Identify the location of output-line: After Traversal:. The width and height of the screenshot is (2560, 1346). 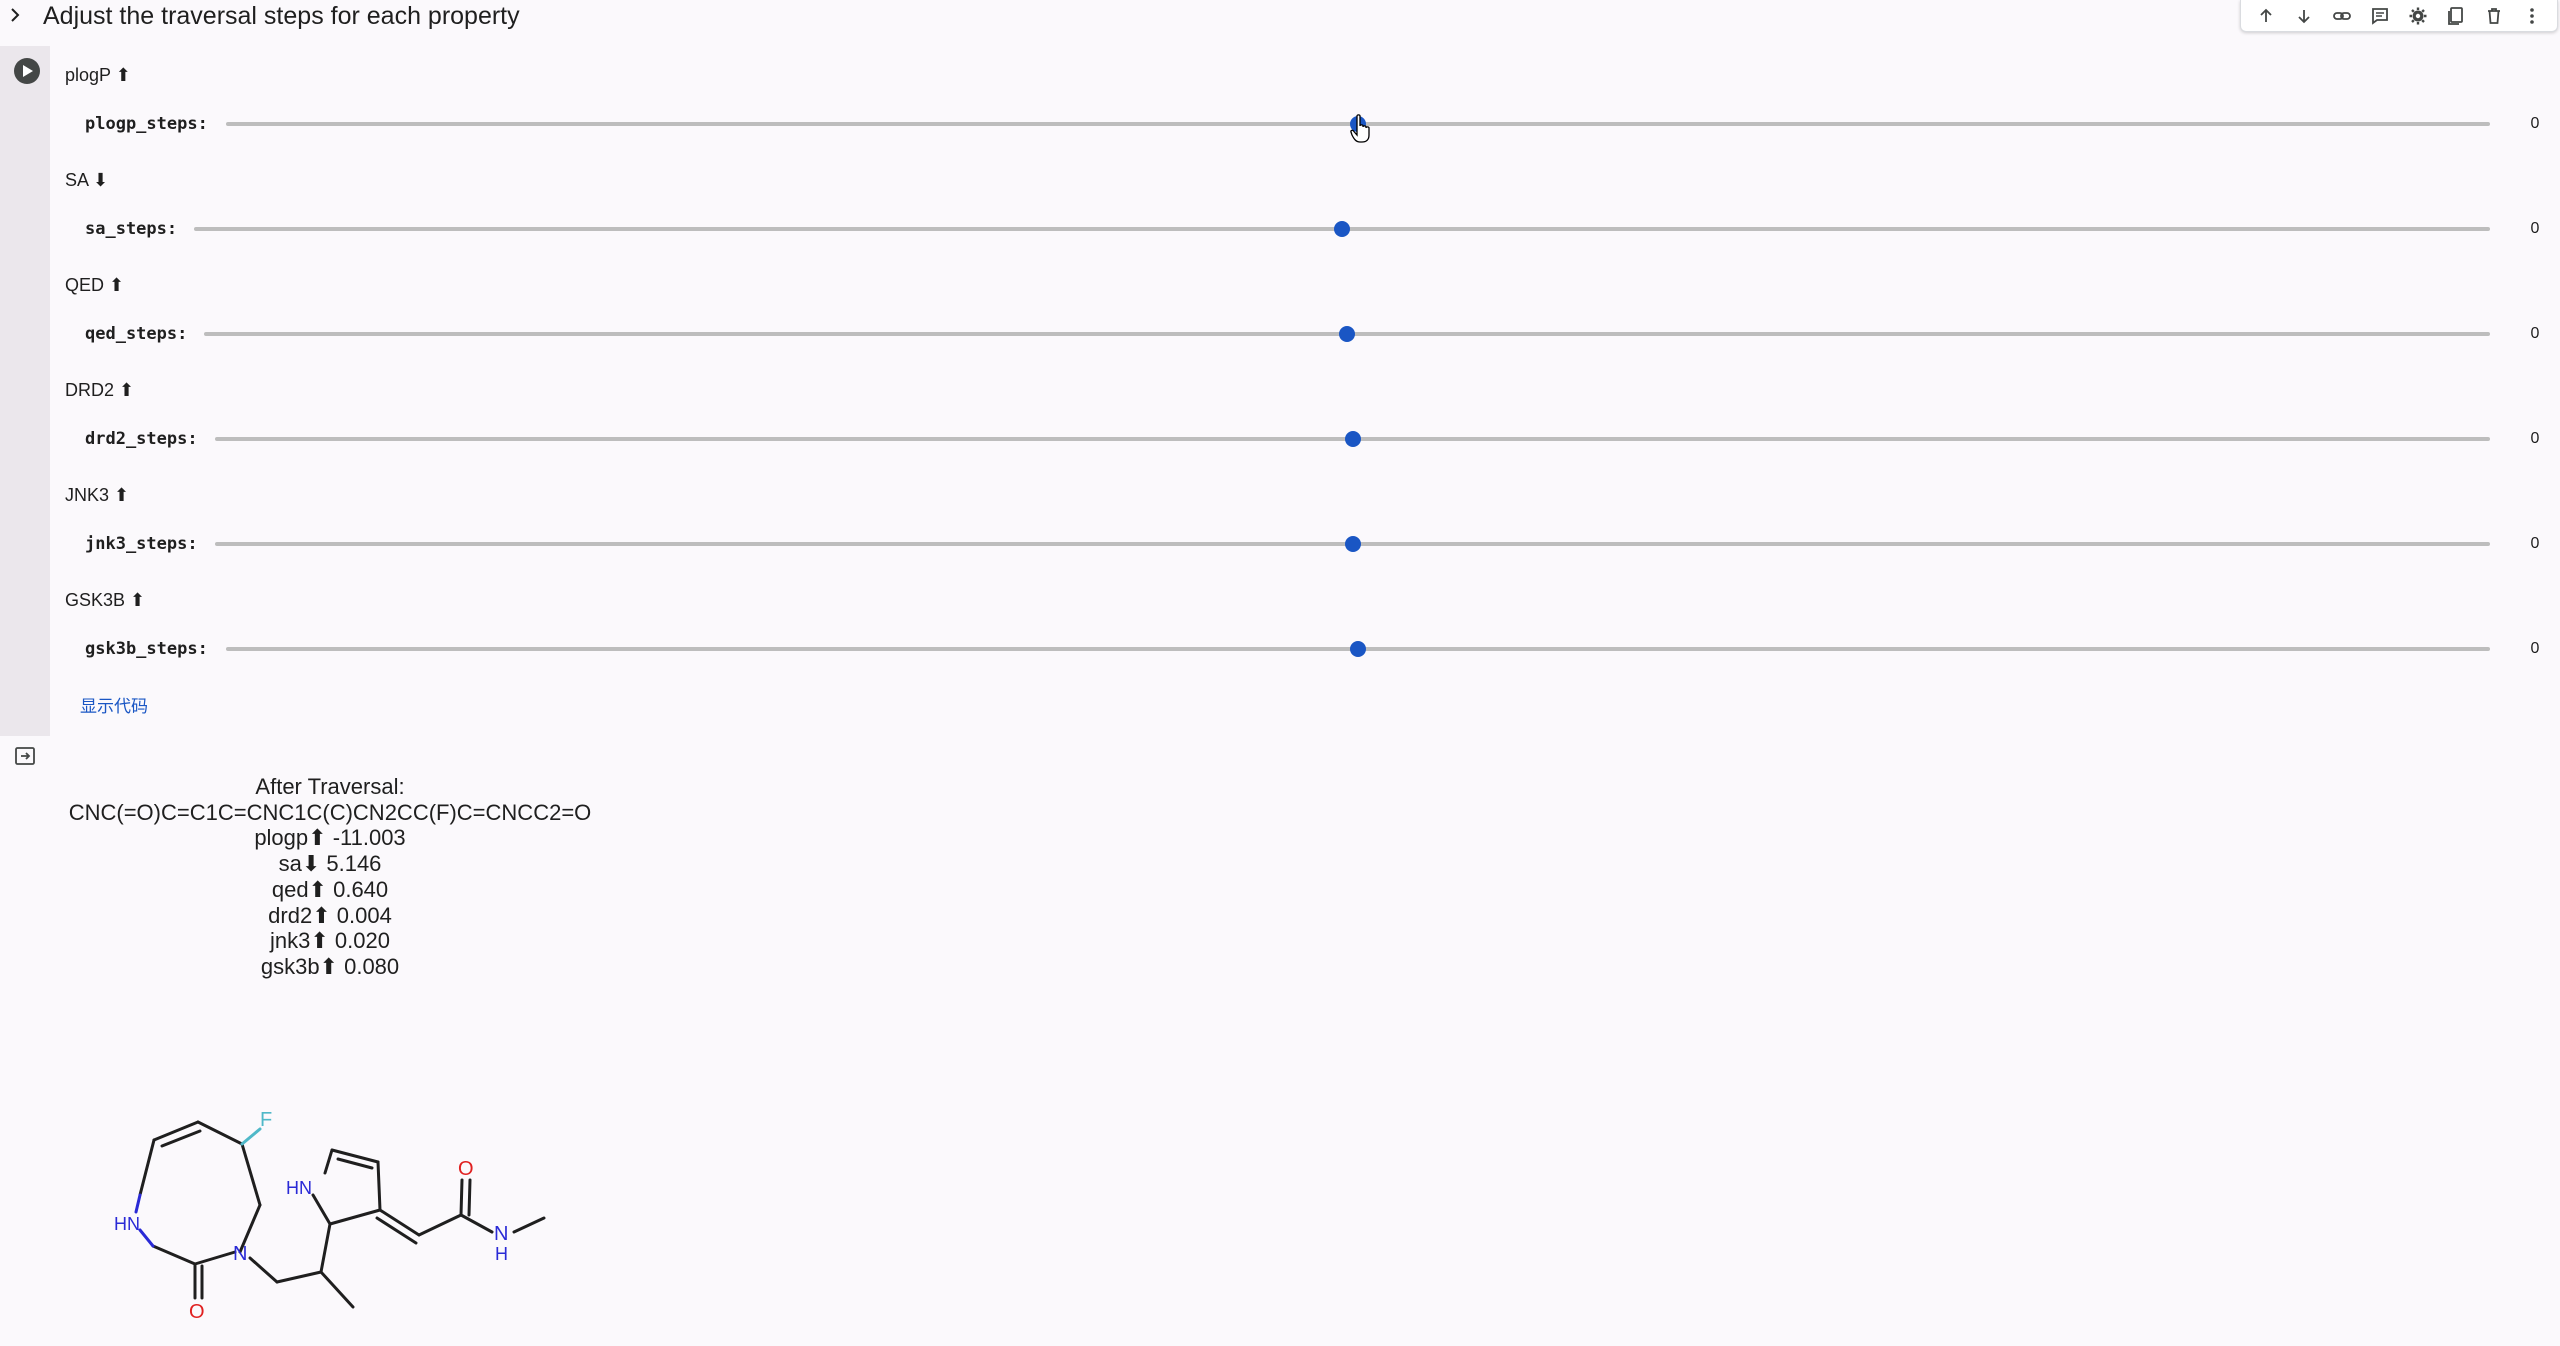
(330, 786).